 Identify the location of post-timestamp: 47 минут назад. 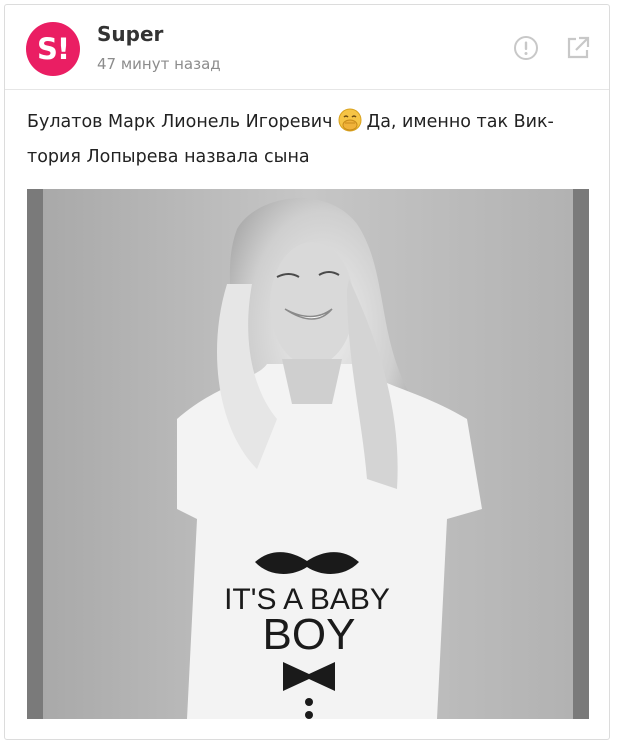
(159, 64).